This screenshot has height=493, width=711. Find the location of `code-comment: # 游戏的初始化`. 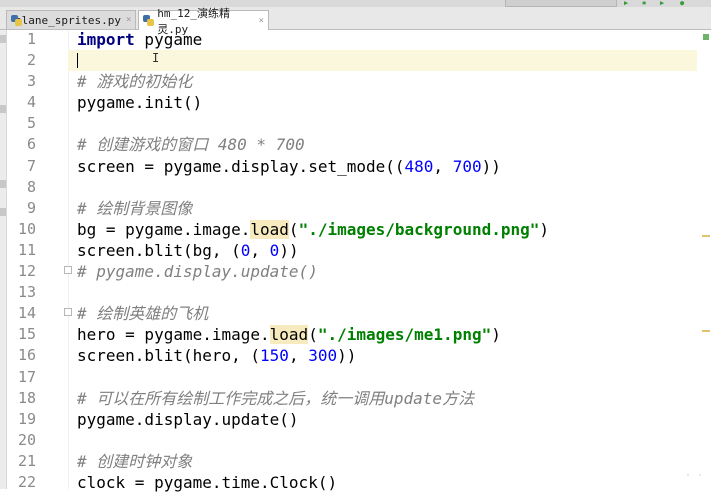

code-comment: # 游戏的初始化 is located at coordinates (387, 81).